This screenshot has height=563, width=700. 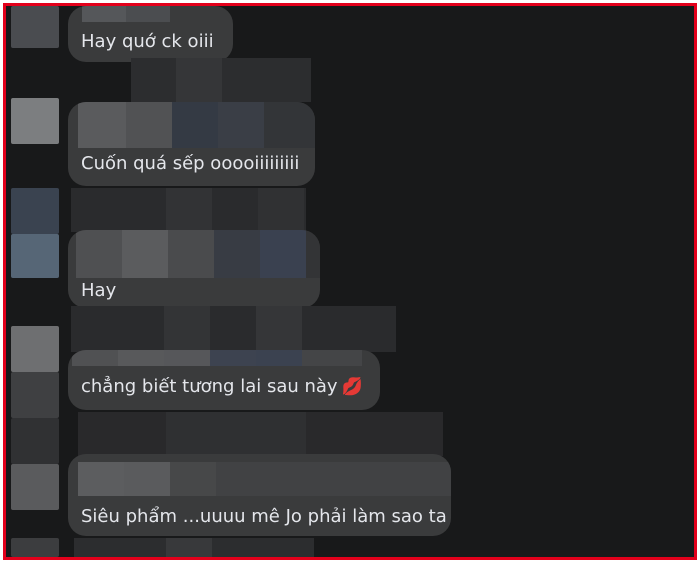 What do you see at coordinates (99, 290) in the screenshot?
I see `comment-text: Hay` at bounding box center [99, 290].